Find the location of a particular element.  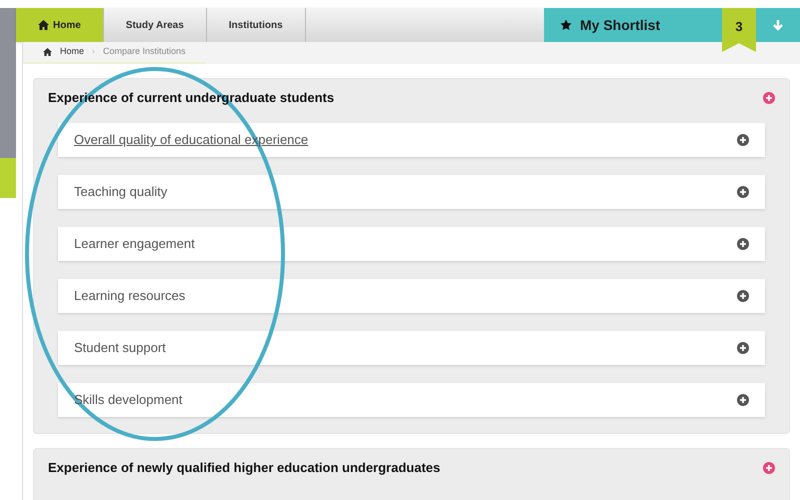

arrow-down-icon is located at coordinates (778, 25).